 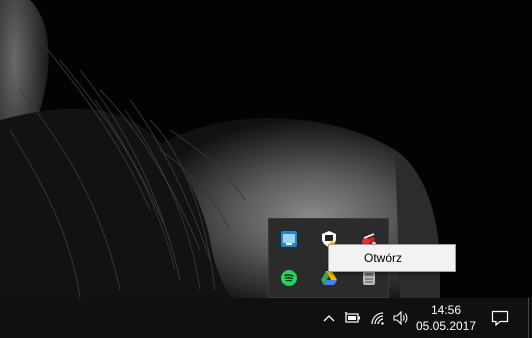 I want to click on wifi-icon, so click(x=378, y=318).